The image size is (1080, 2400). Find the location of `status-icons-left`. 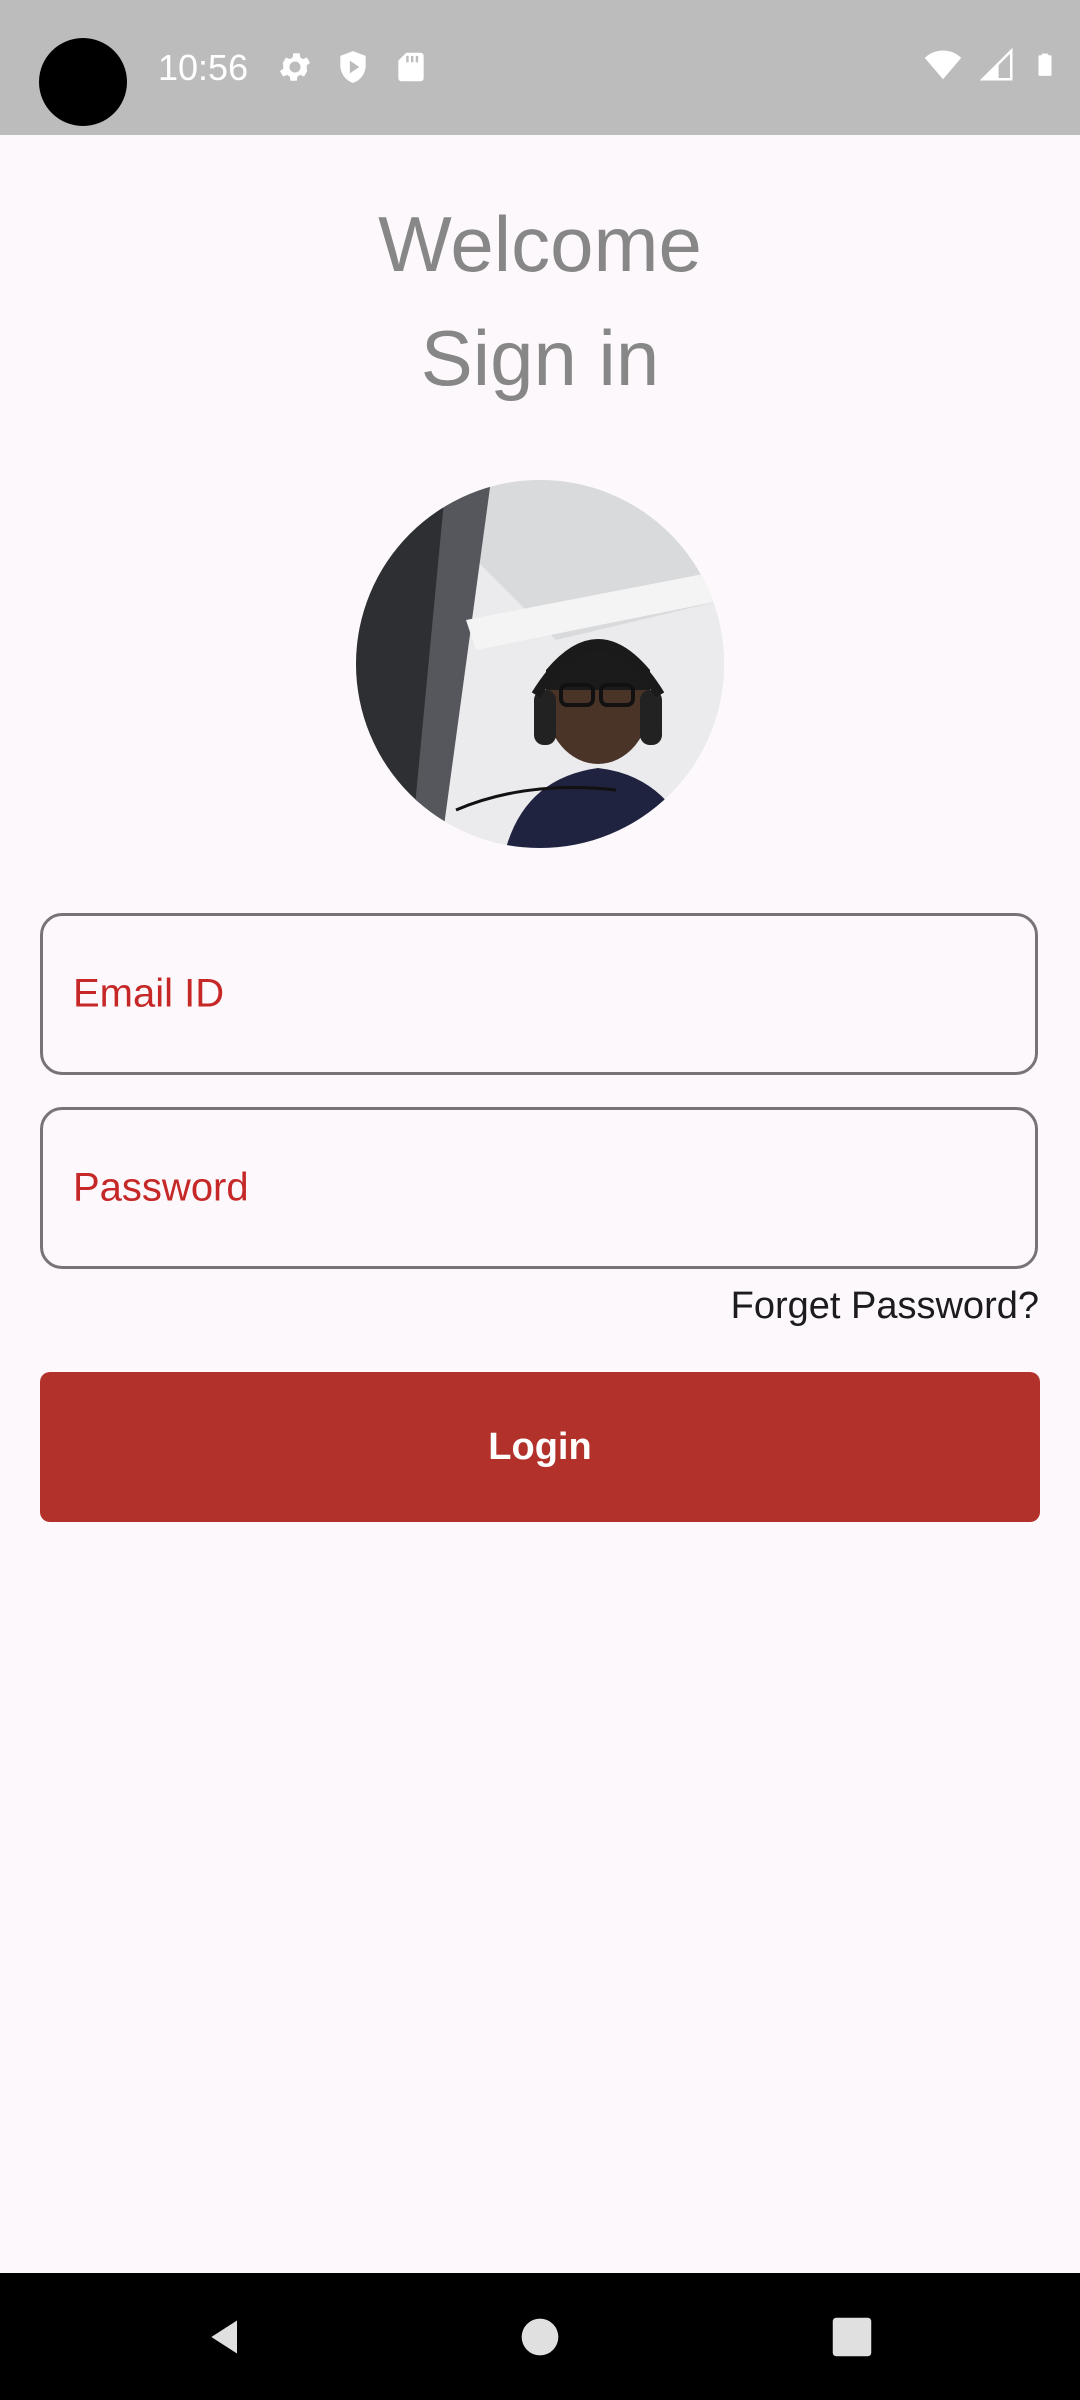

status-icons-left is located at coordinates (353, 67).